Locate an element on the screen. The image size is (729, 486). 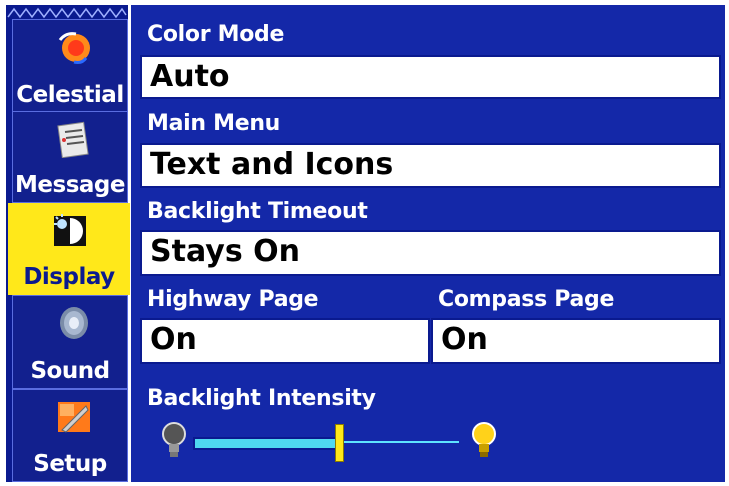
backlight-intensity-slider is located at coordinates (268, 443).